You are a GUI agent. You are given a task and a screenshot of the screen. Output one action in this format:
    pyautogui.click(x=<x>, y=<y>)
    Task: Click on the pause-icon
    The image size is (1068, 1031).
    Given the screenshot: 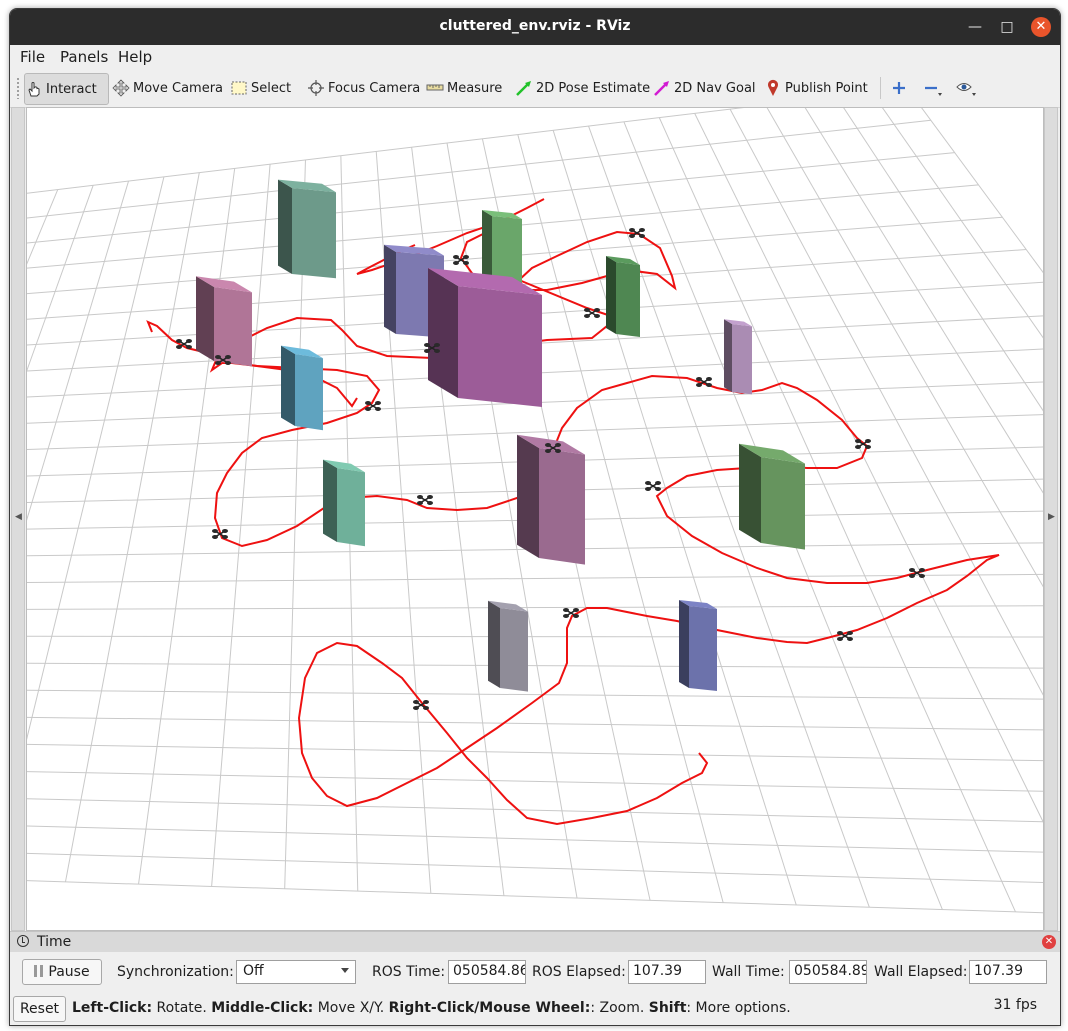 What is the action you would take?
    pyautogui.click(x=39, y=971)
    